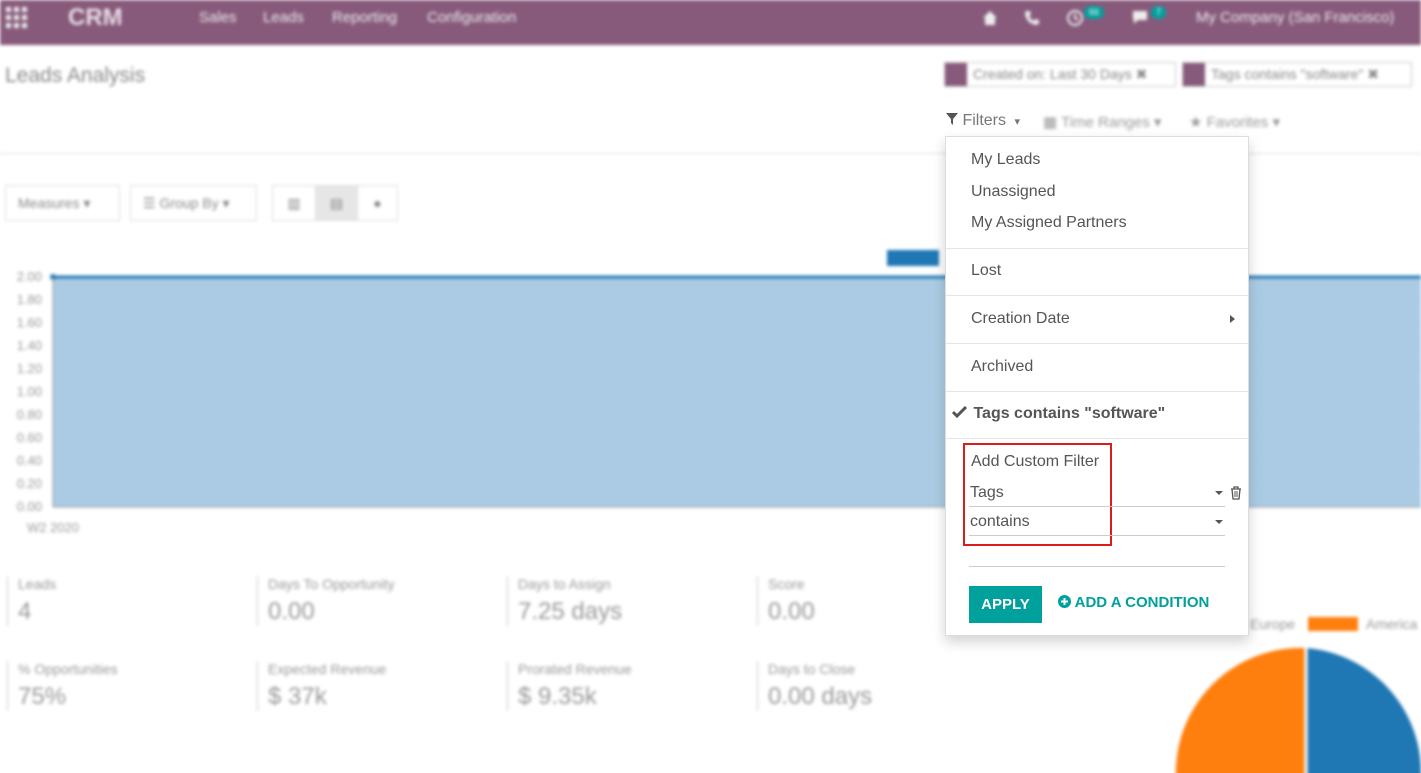 This screenshot has width=1421, height=773. Describe the element at coordinates (1094, 12) in the screenshot. I see `activity-badge: 66` at that location.